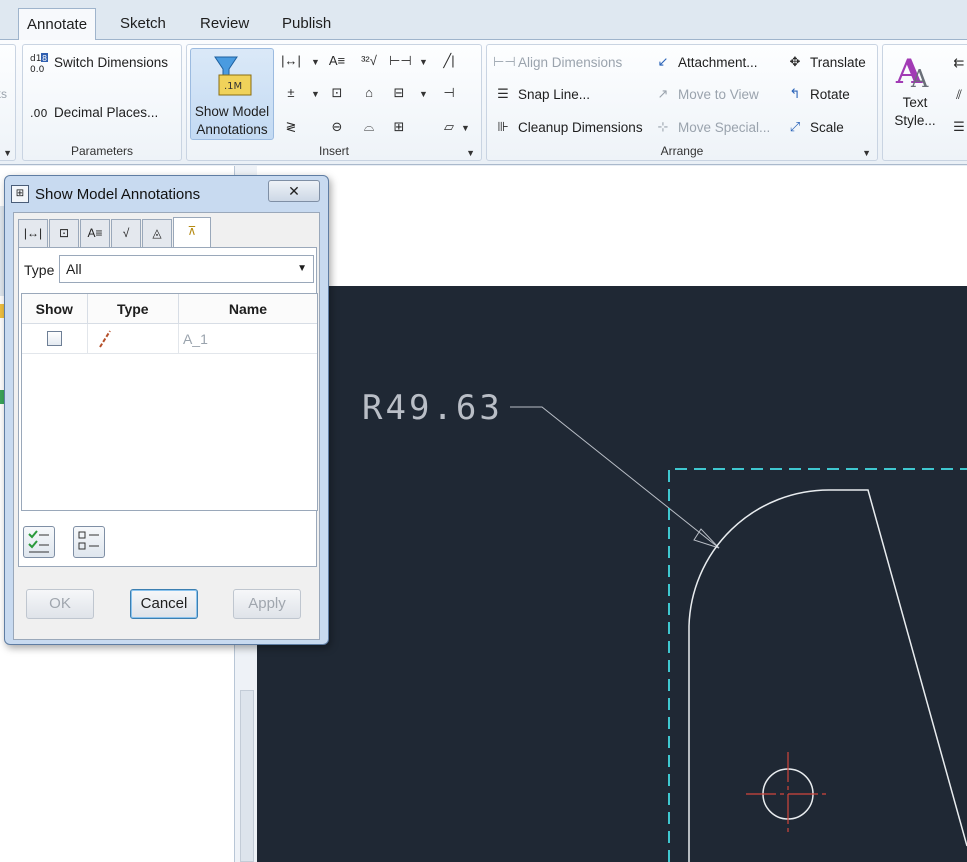  Describe the element at coordinates (400, 61) in the screenshot. I see `ordinate-dimension-icon: ⊢⊣` at that location.